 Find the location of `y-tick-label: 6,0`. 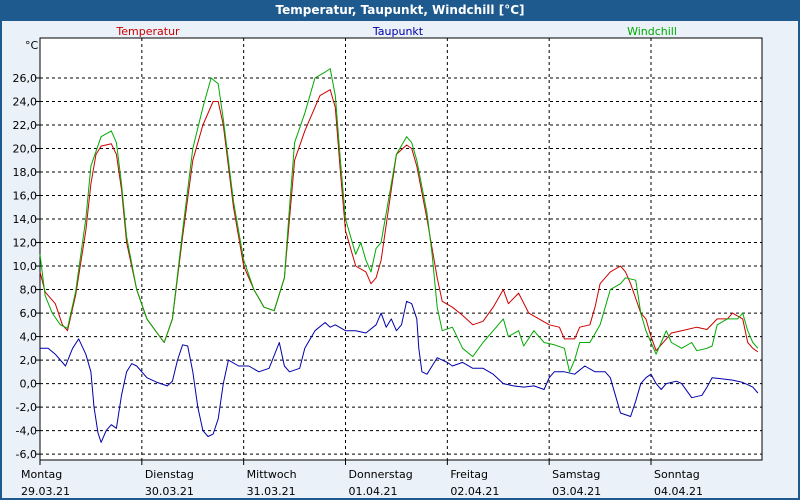

y-tick-label: 6,0 is located at coordinates (29, 313).